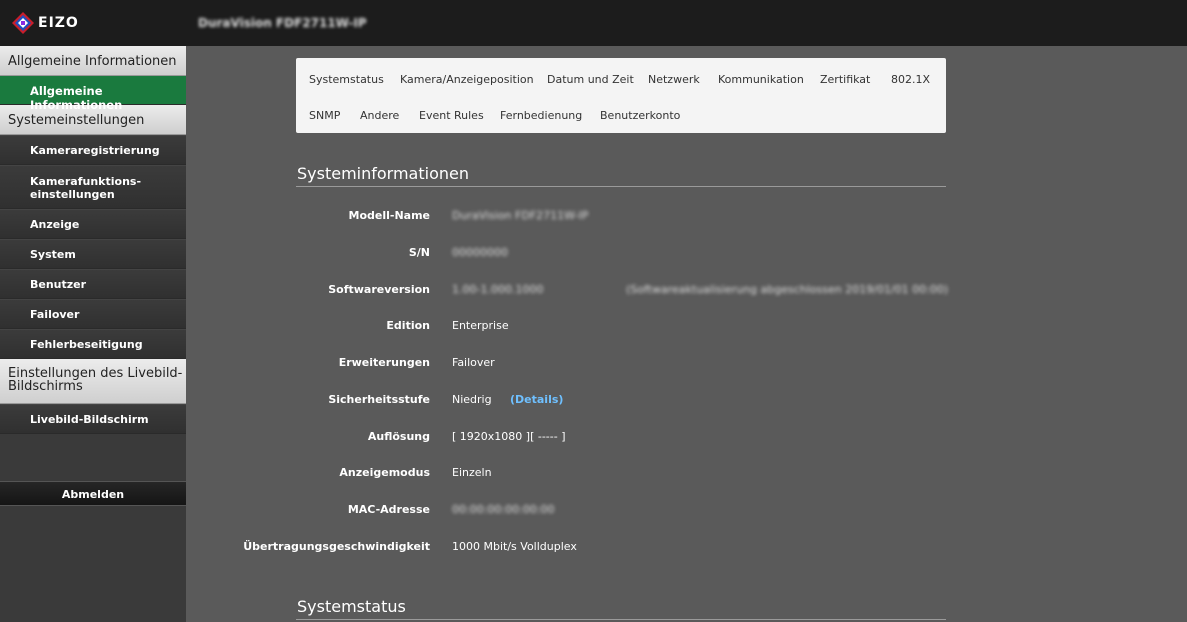 Image resolution: width=1187 pixels, height=622 pixels. Describe the element at coordinates (419, 252) in the screenshot. I see `label-sn: S/N` at that location.